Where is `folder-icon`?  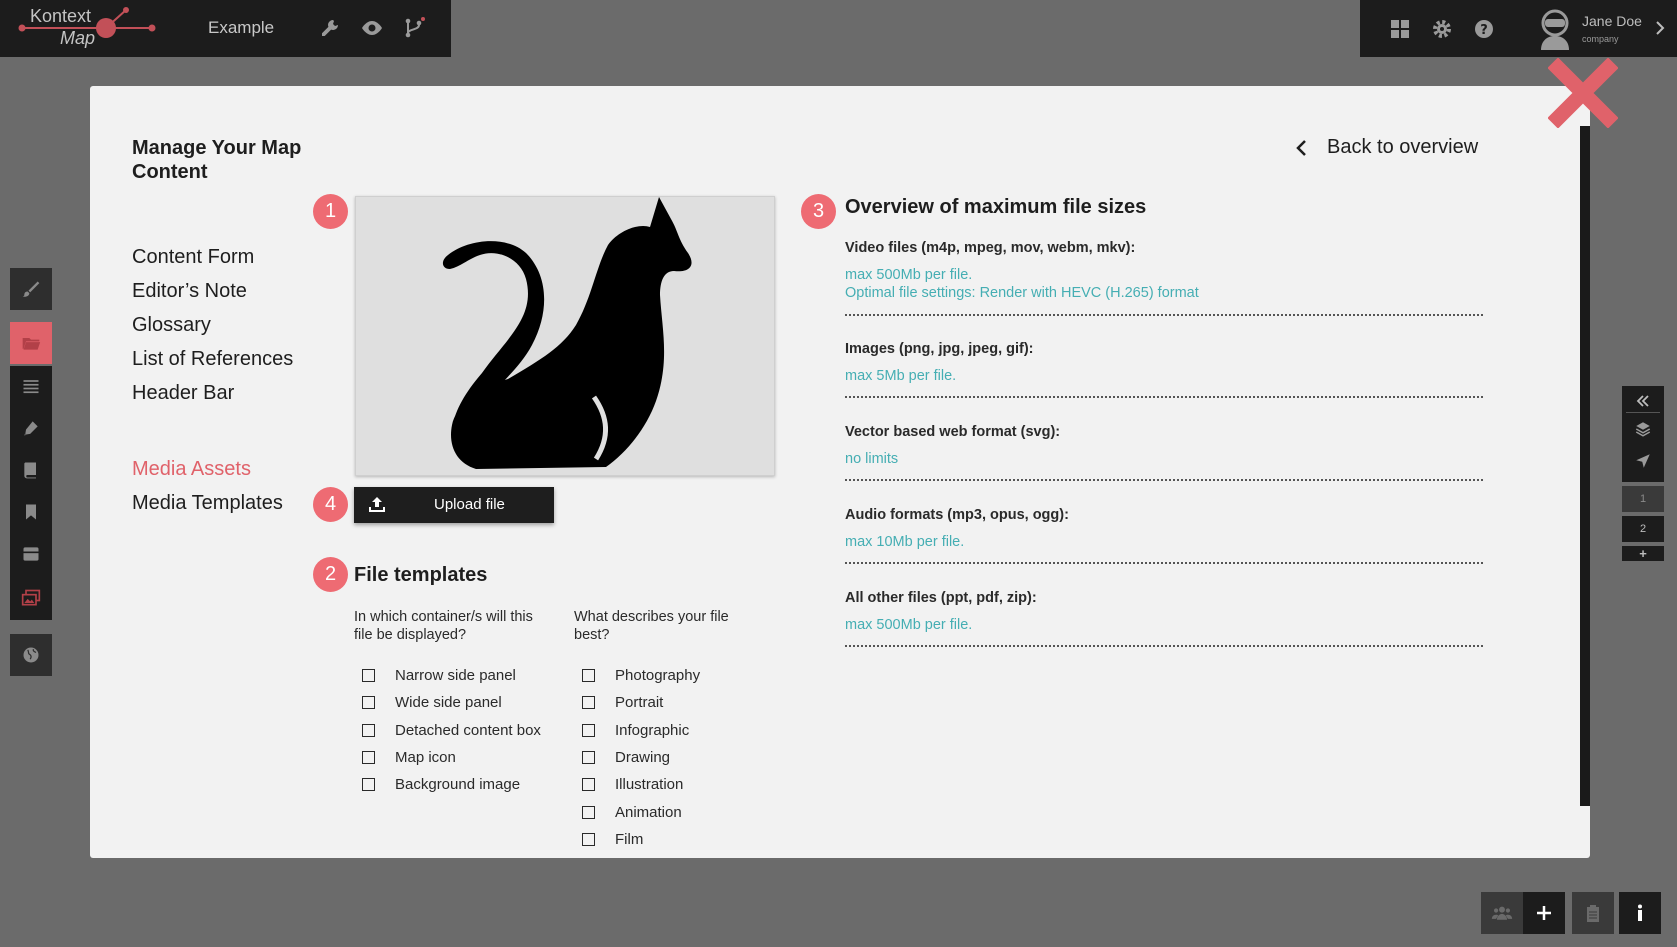 folder-icon is located at coordinates (31, 344).